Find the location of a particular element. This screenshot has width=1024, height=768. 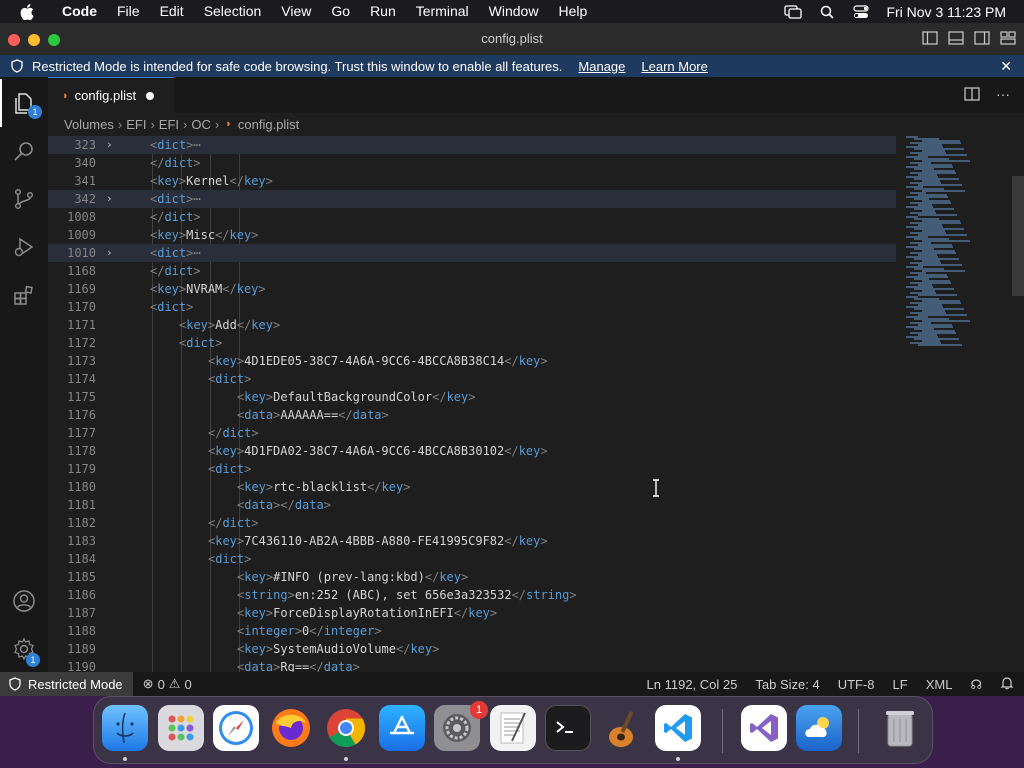

safari-icon is located at coordinates (236, 728).